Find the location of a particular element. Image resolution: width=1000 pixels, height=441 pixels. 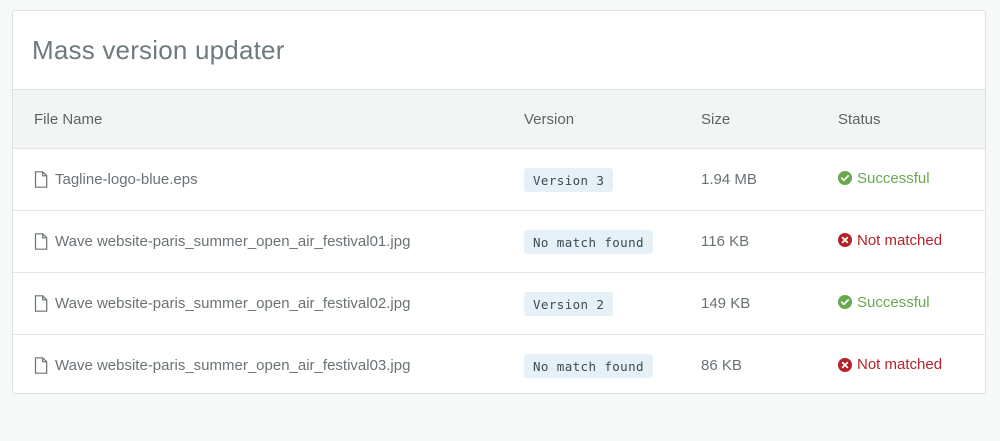

size-cell: 1.94 MB is located at coordinates (768, 179).